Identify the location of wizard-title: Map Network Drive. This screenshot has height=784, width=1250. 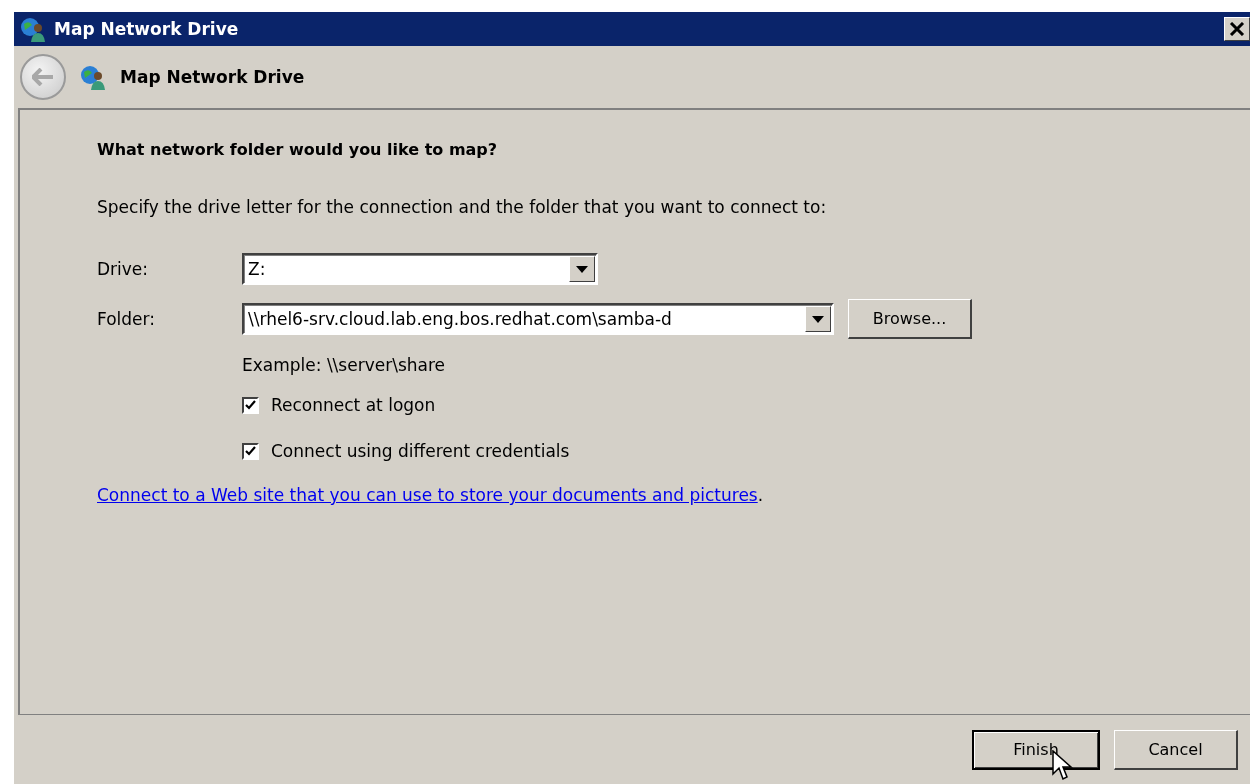
(212, 77).